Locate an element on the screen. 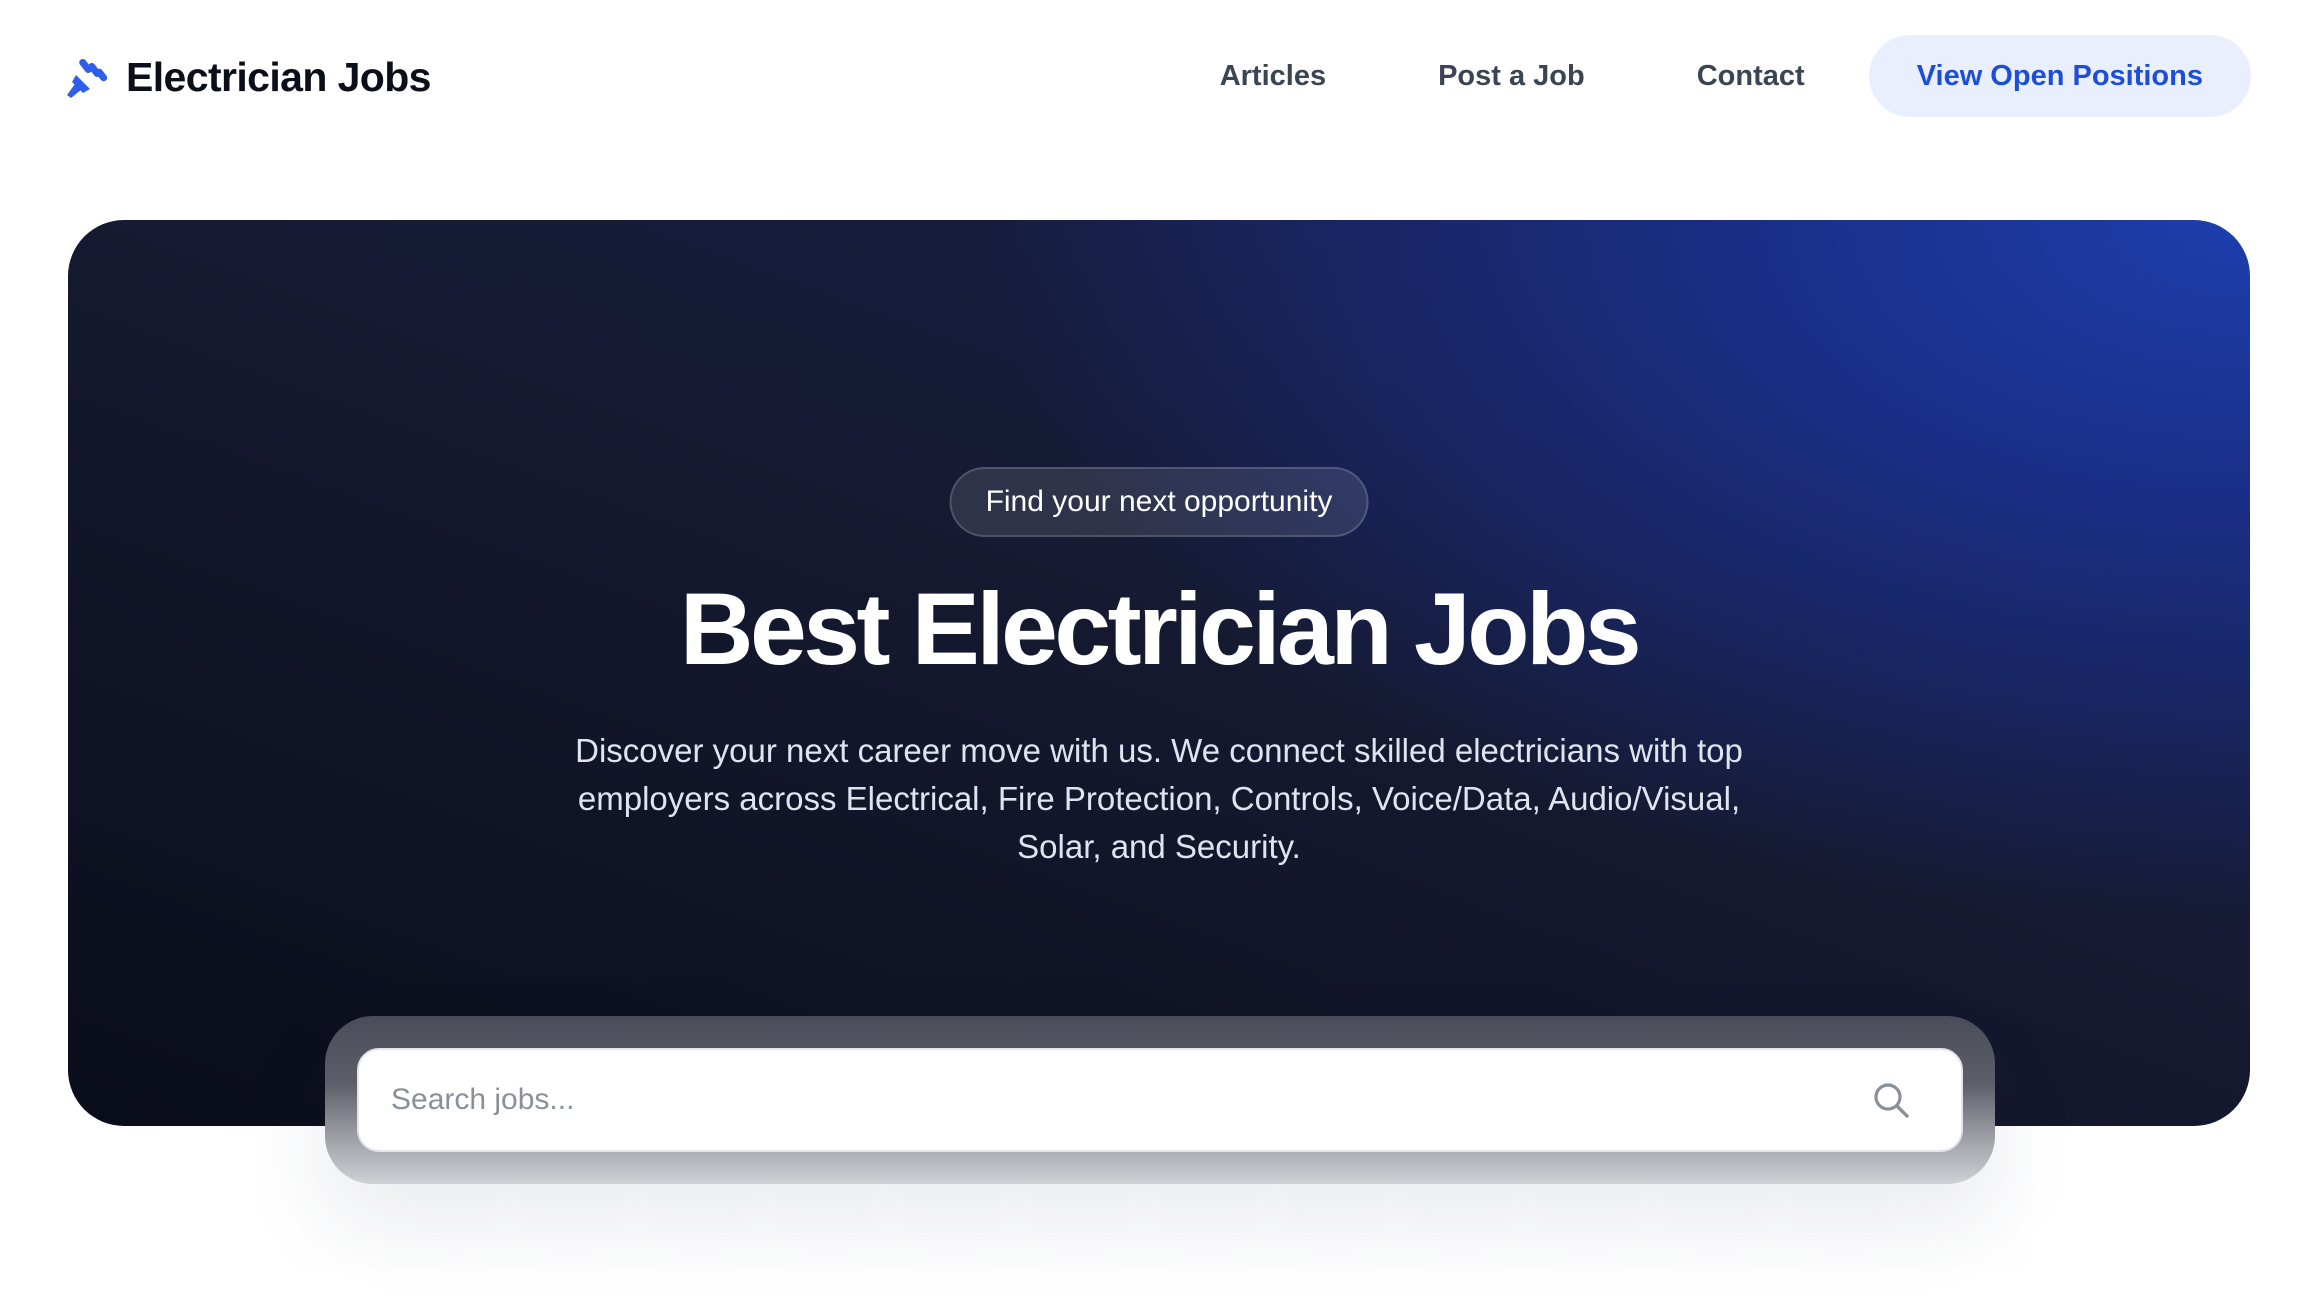 Image resolution: width=2316 pixels, height=1296 pixels. nav-link-post-a-job: Post a Job is located at coordinates (1511, 76).